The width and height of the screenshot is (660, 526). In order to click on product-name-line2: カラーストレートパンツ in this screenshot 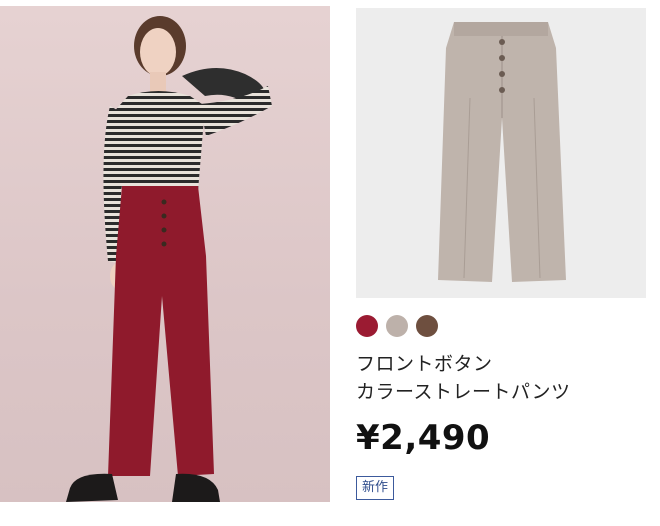, I will do `click(463, 392)`.